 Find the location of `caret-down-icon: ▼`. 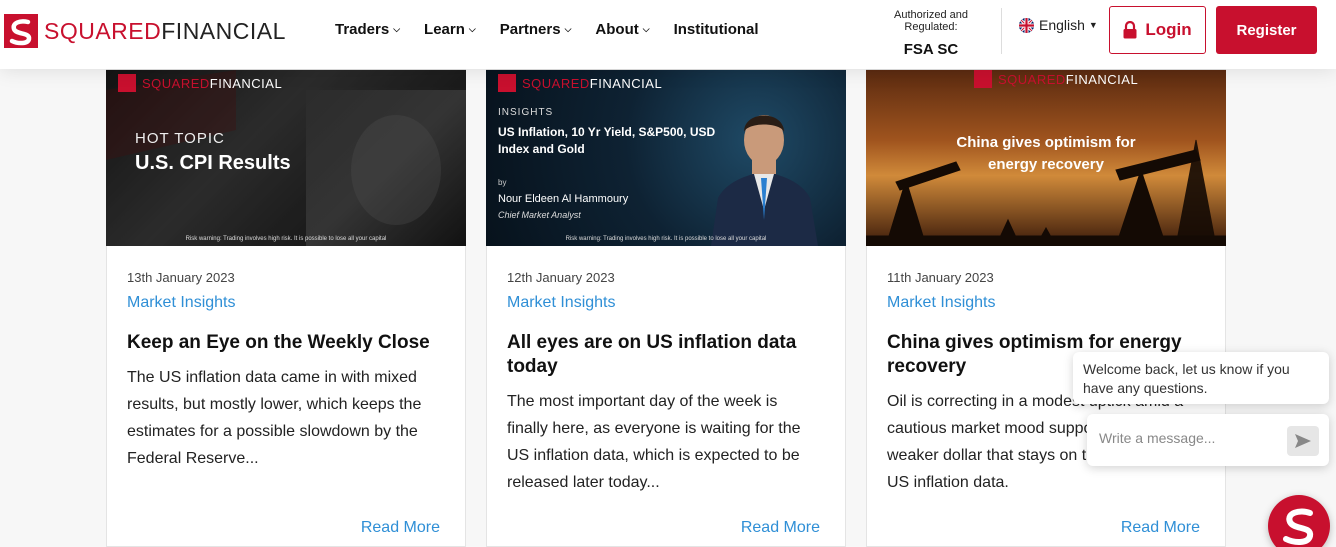

caret-down-icon: ▼ is located at coordinates (1093, 25).